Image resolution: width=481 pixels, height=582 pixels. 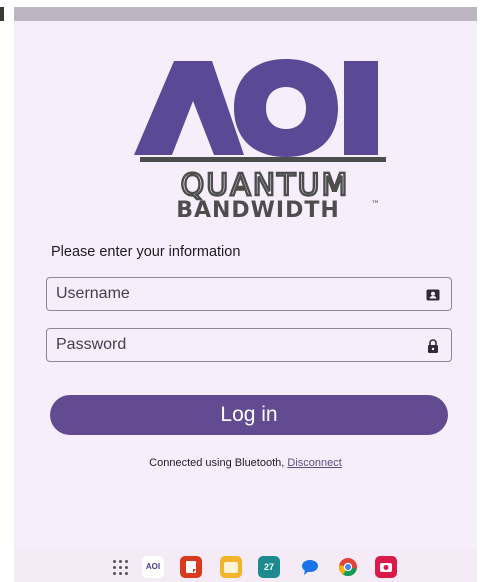 What do you see at coordinates (433, 346) in the screenshot?
I see `lock-icon` at bounding box center [433, 346].